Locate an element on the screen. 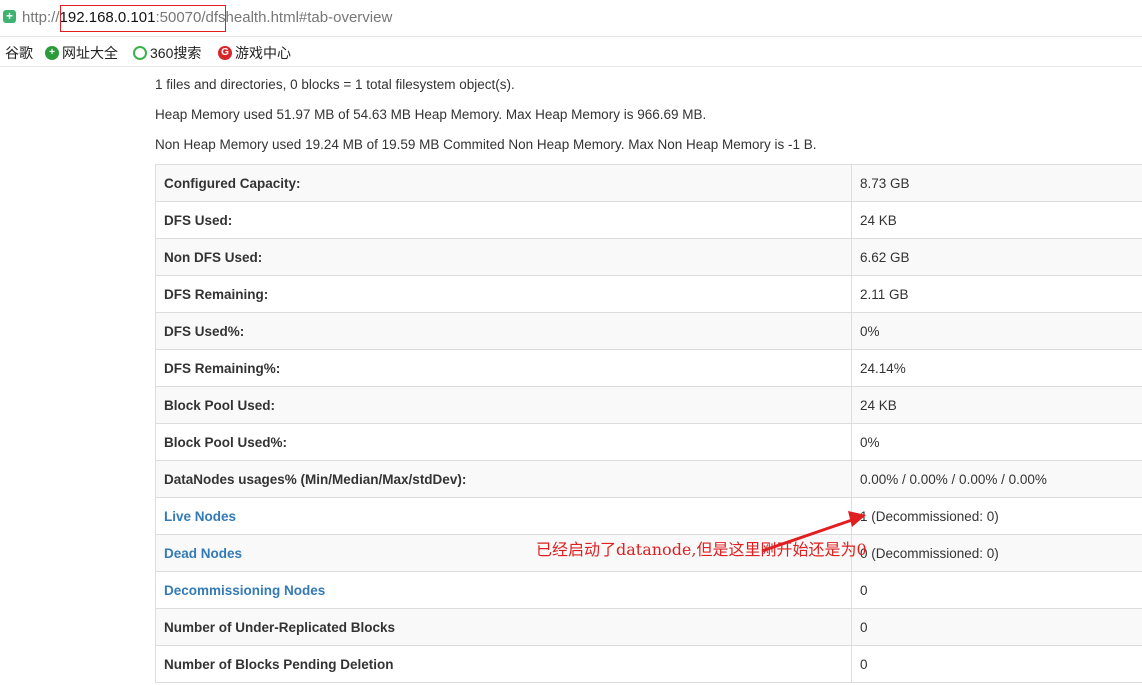  row-value: 0 (Decommissioned: 0) is located at coordinates (996, 553).